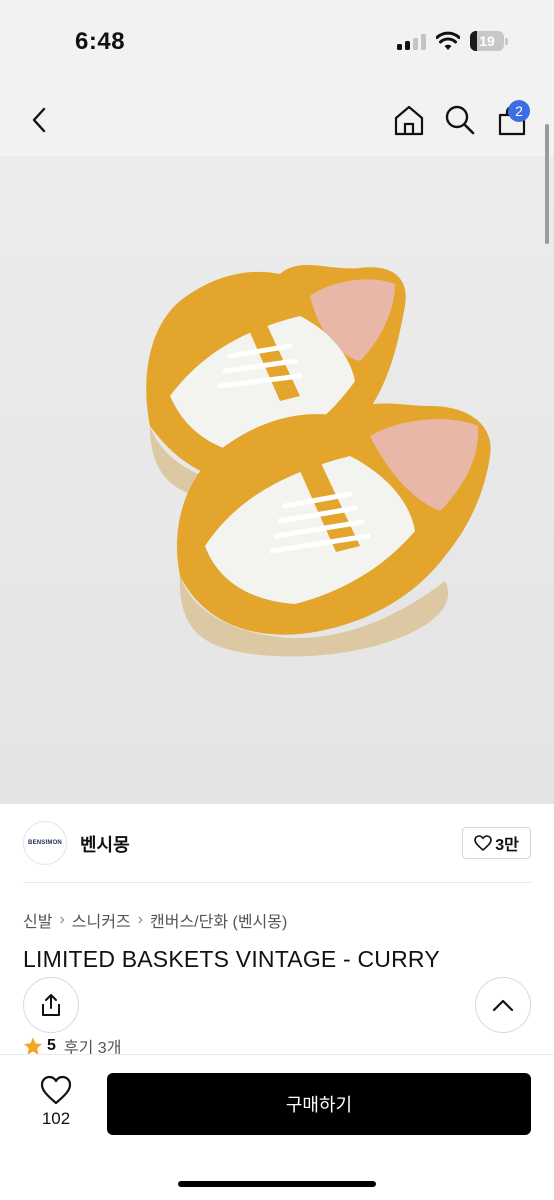  What do you see at coordinates (412, 42) in the screenshot?
I see `cellular-signal-icon` at bounding box center [412, 42].